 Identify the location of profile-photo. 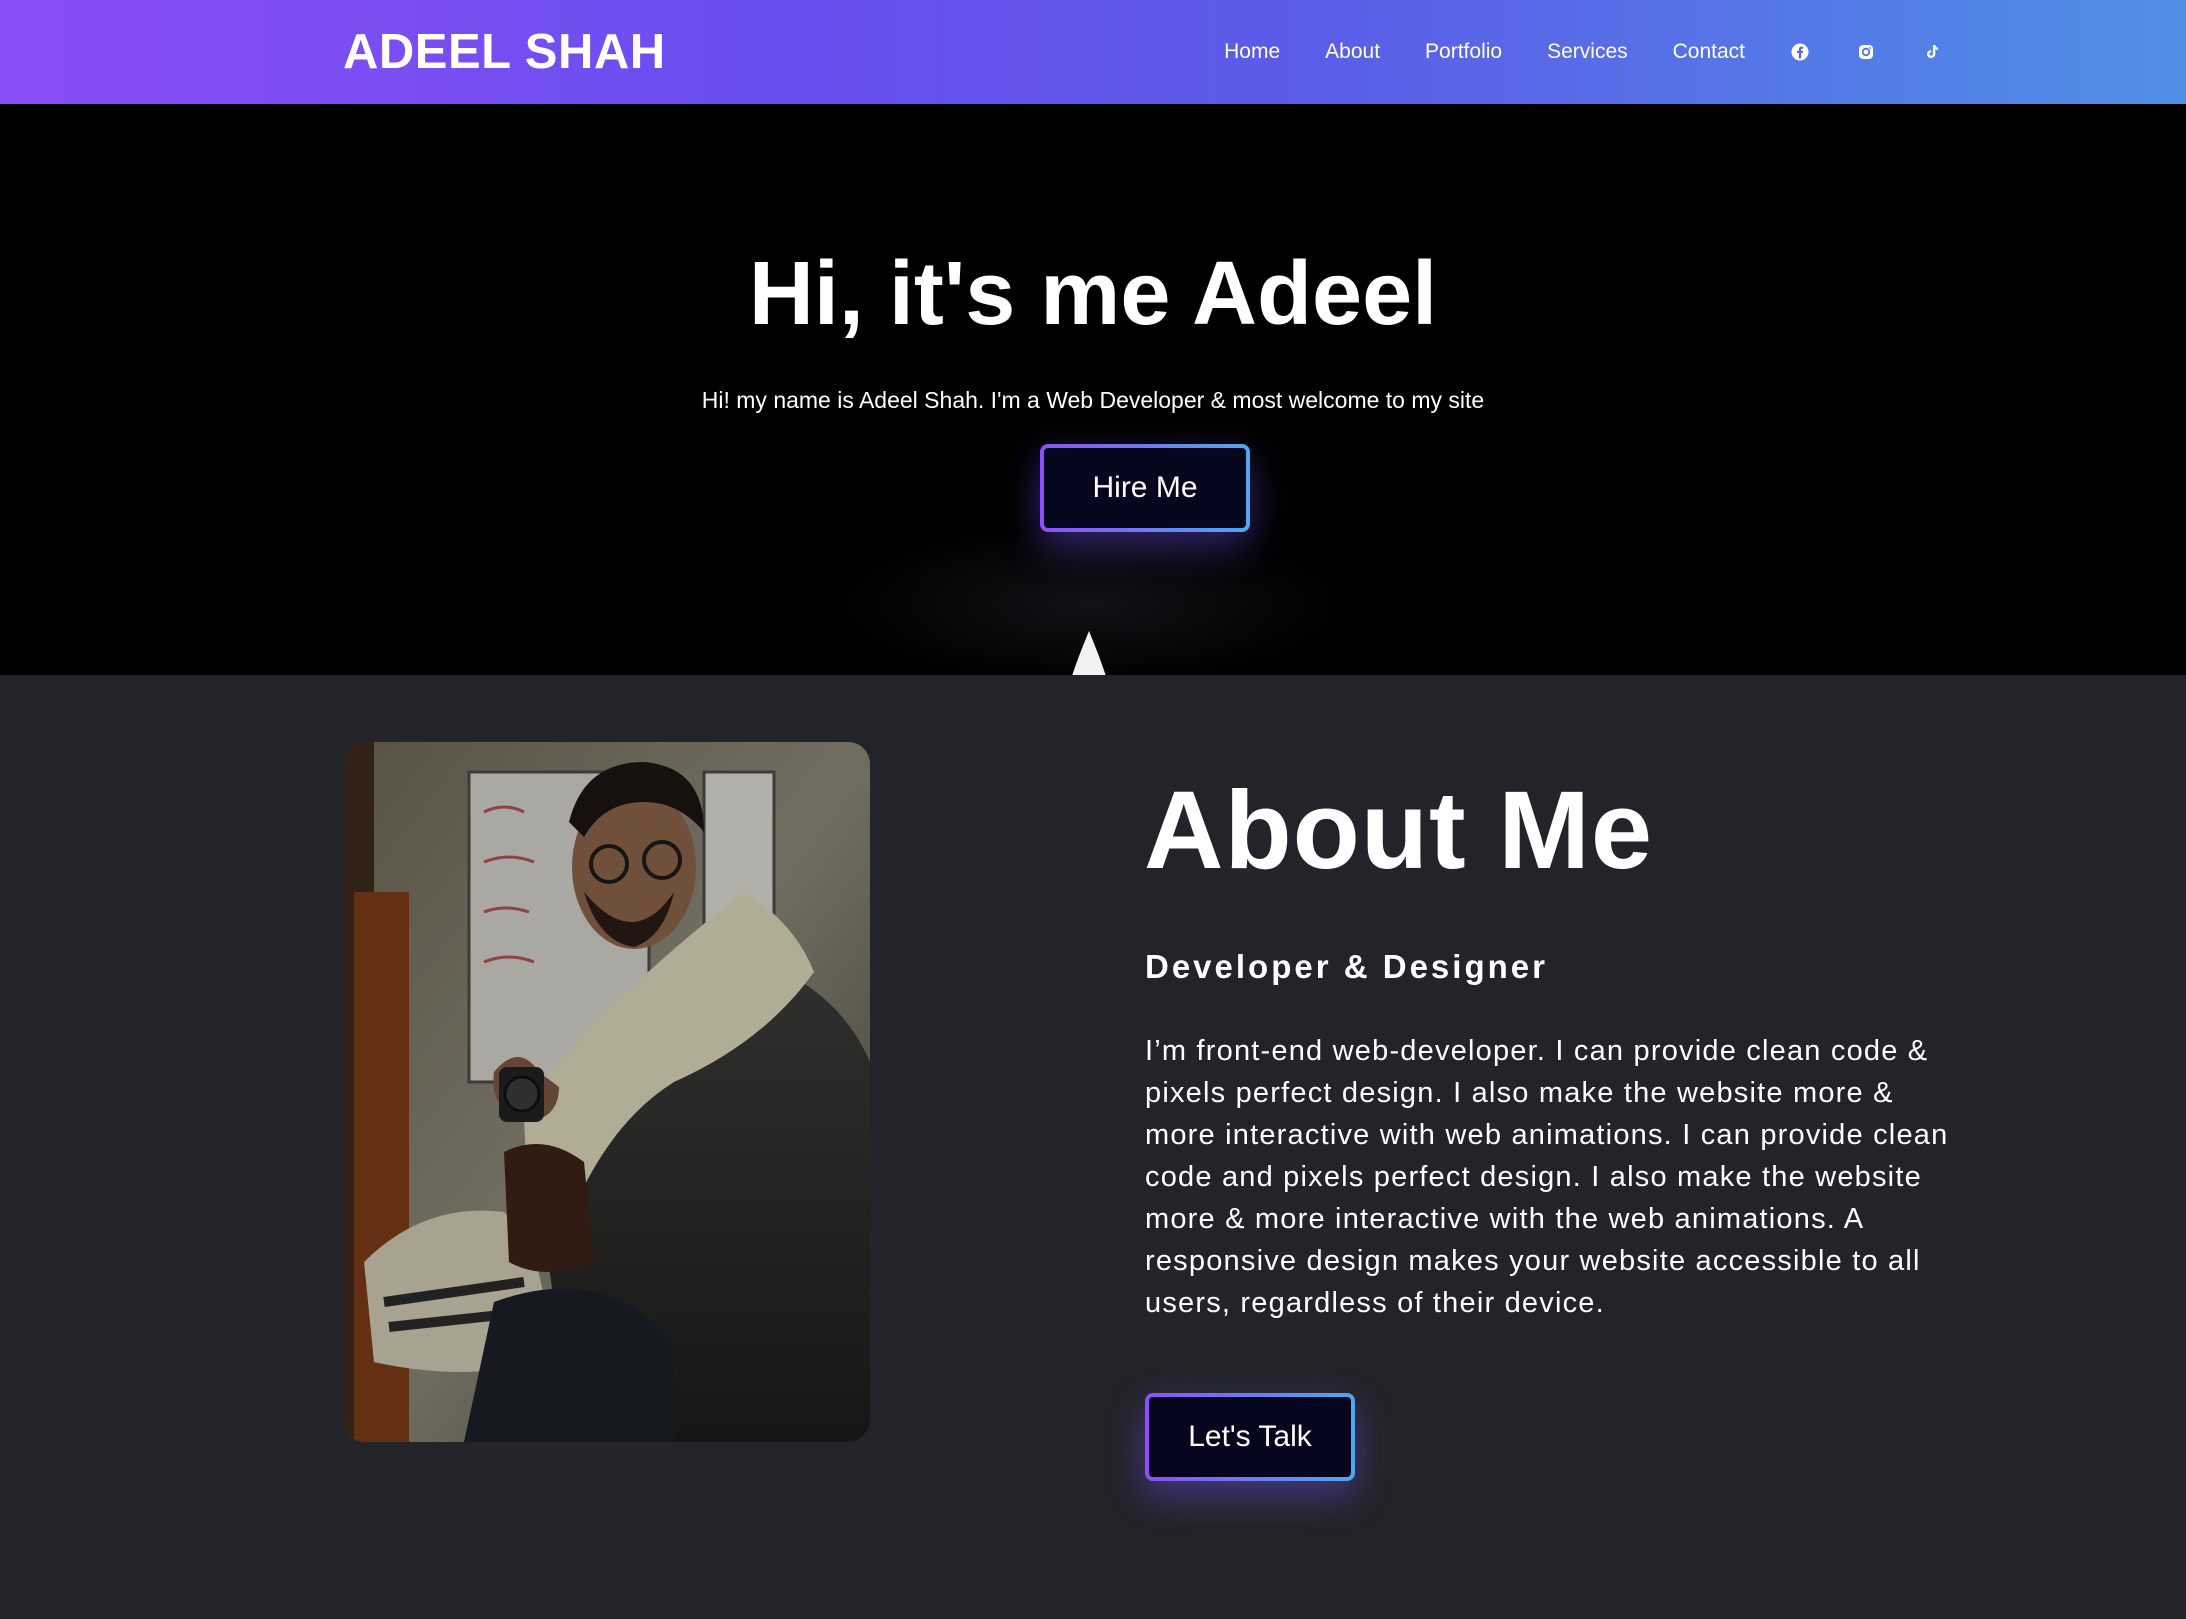
(607, 1092).